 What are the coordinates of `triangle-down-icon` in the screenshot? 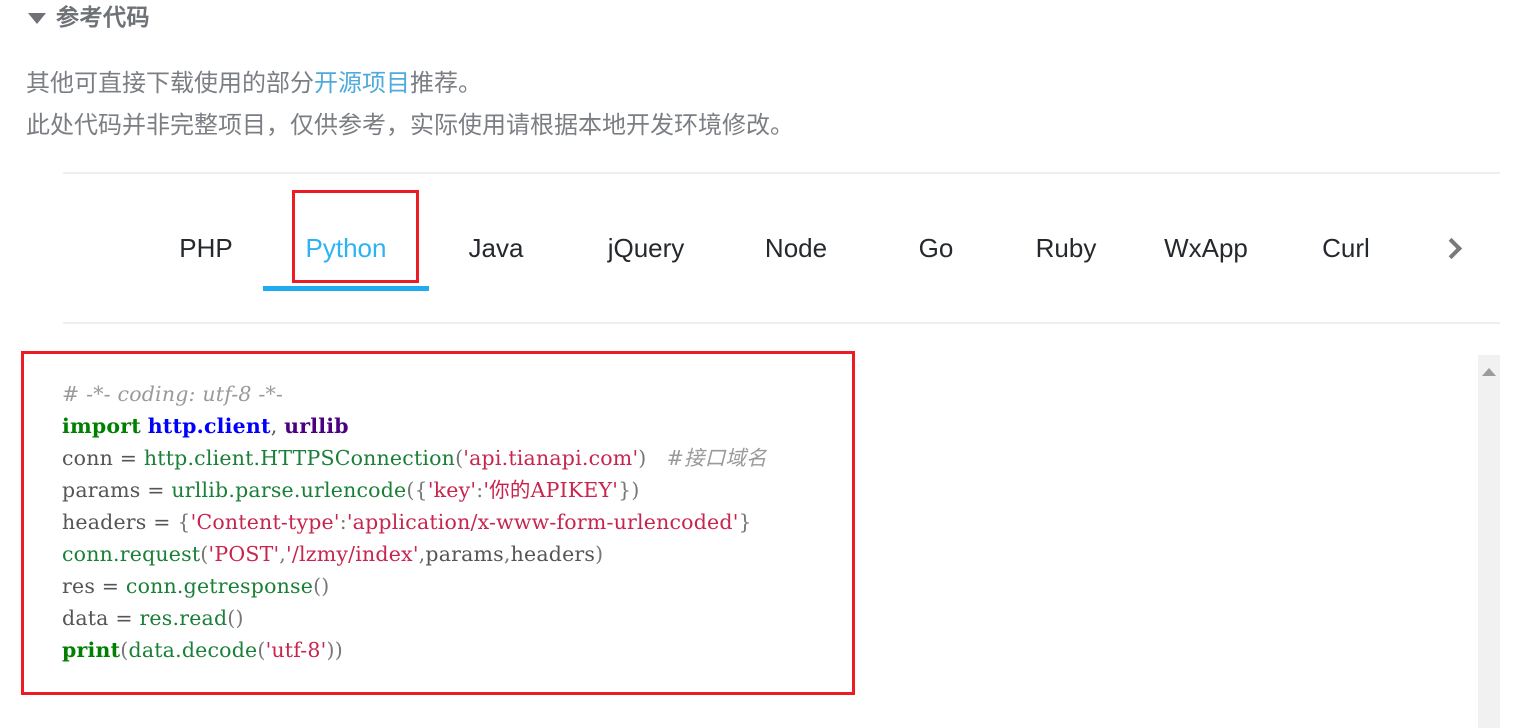 It's located at (37, 18).